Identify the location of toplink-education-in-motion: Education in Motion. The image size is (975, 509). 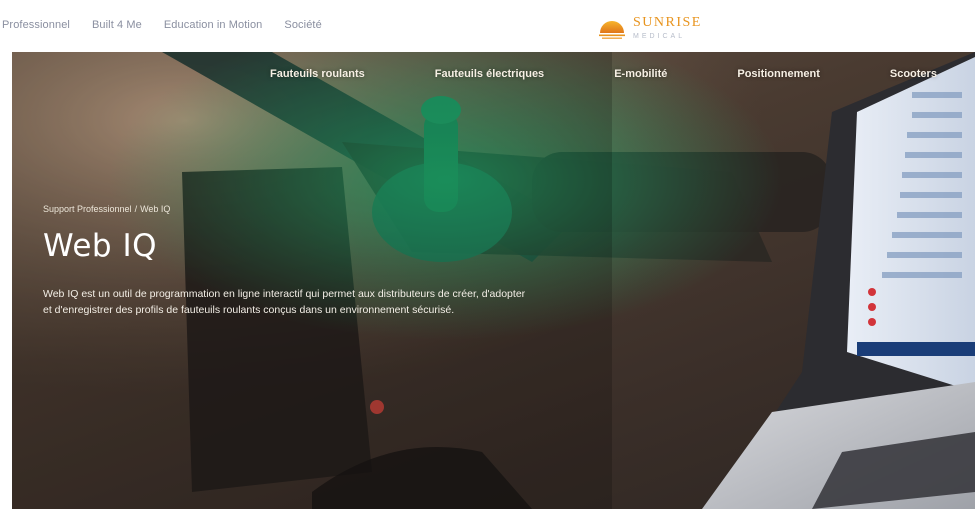
(213, 25).